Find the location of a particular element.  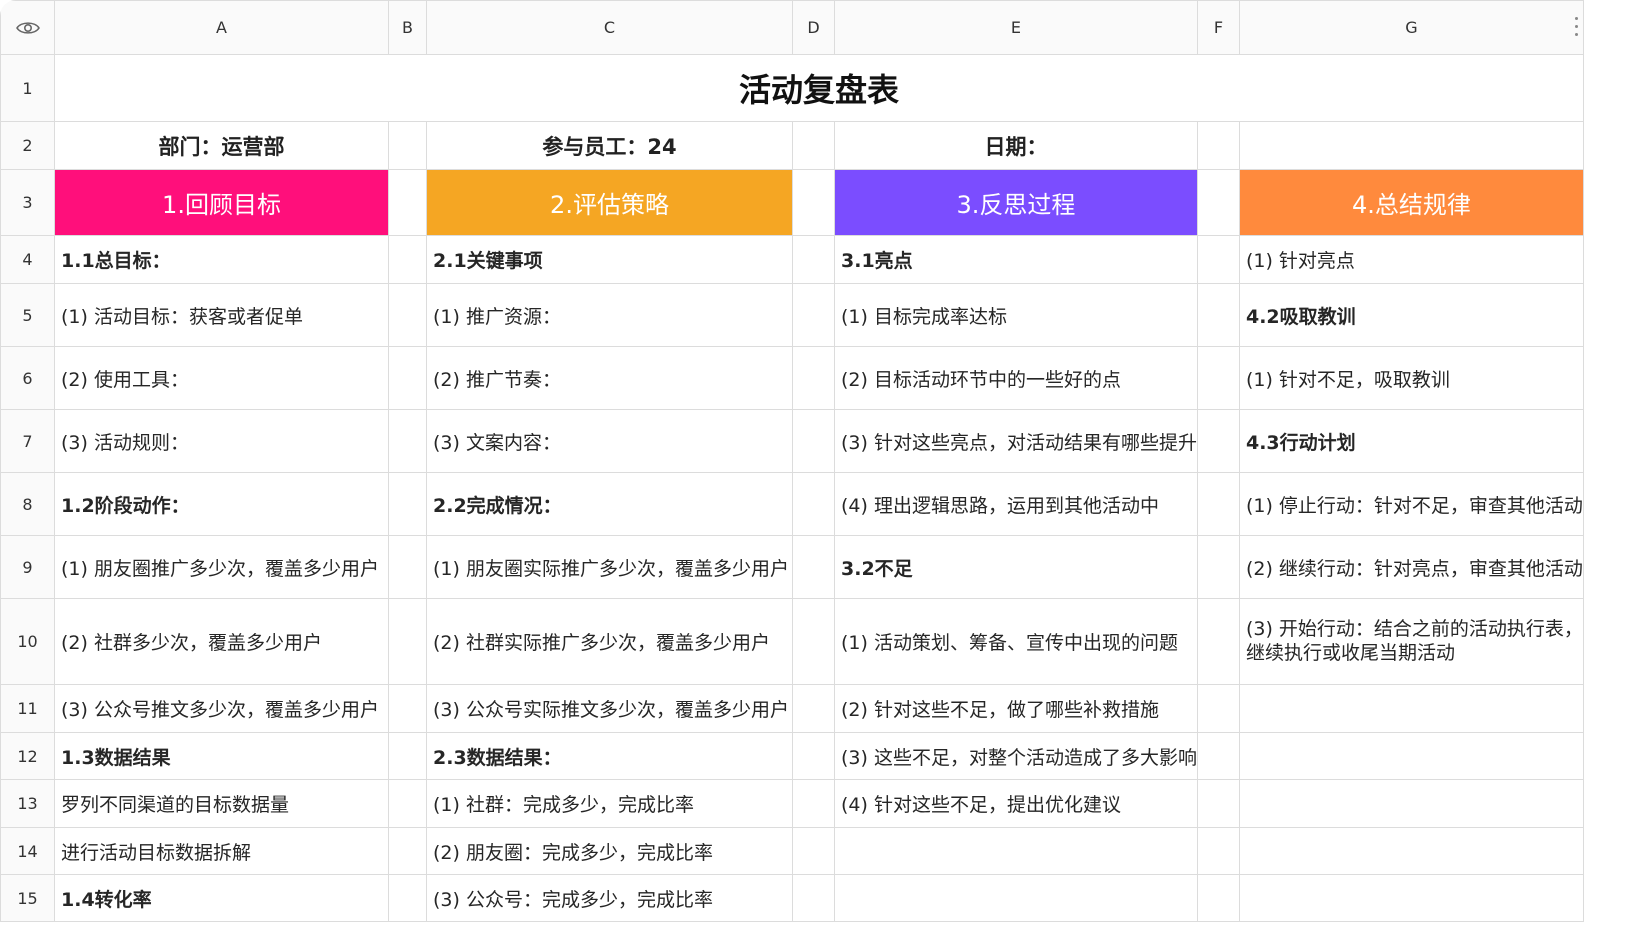

cell-c-15: (3) 公众号：完成多少，完成比率 is located at coordinates (609, 898).